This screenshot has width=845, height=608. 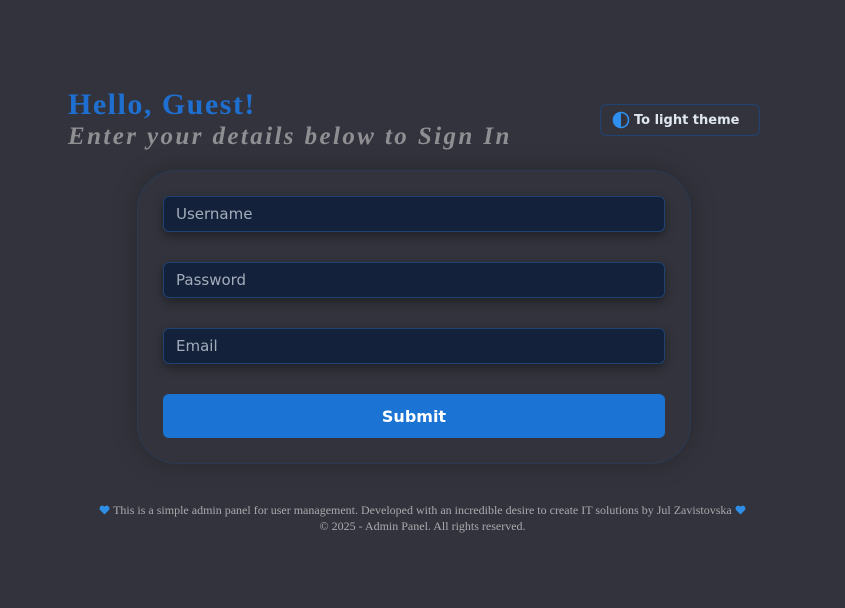 What do you see at coordinates (414, 346) in the screenshot?
I see `email-input` at bounding box center [414, 346].